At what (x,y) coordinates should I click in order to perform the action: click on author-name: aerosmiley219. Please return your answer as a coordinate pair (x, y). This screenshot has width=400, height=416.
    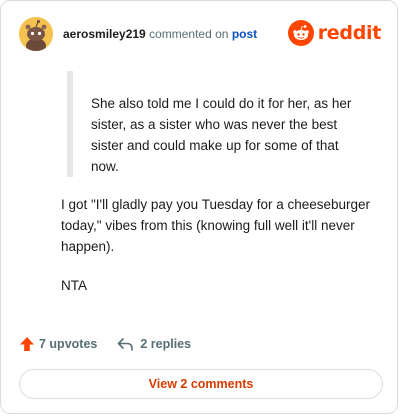
    Looking at the image, I should click on (104, 34).